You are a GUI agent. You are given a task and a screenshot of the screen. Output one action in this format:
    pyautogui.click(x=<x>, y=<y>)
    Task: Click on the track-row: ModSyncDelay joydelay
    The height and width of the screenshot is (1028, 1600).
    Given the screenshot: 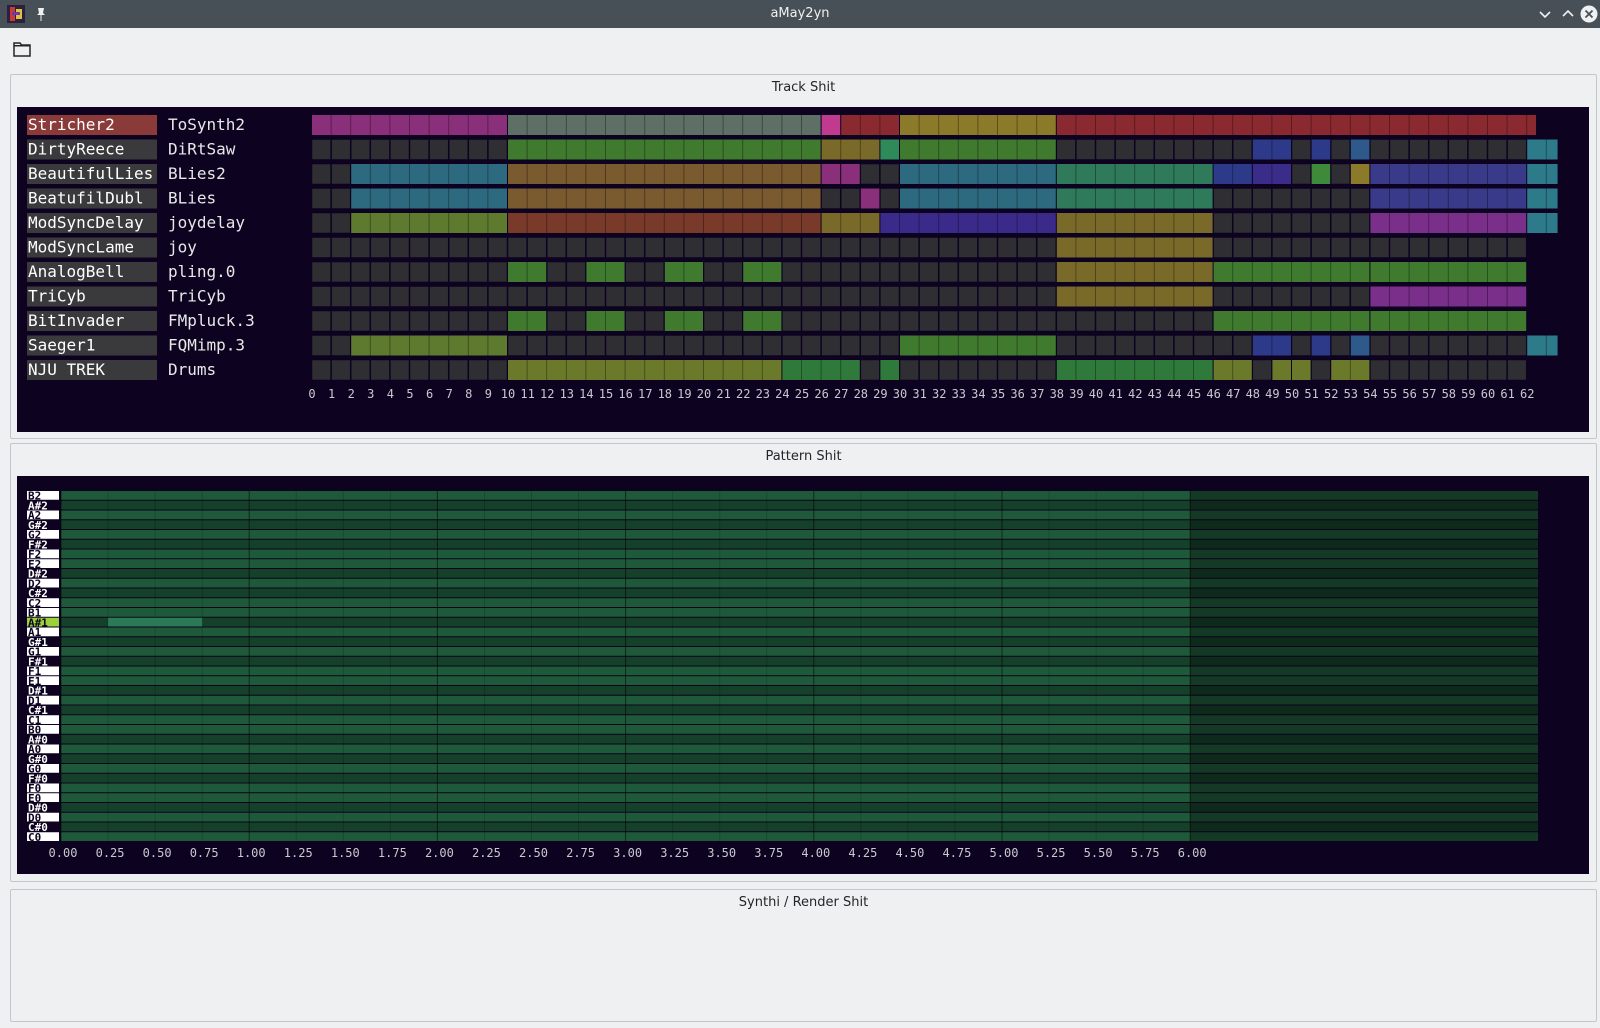 What is the action you would take?
    pyautogui.click(x=792, y=223)
    